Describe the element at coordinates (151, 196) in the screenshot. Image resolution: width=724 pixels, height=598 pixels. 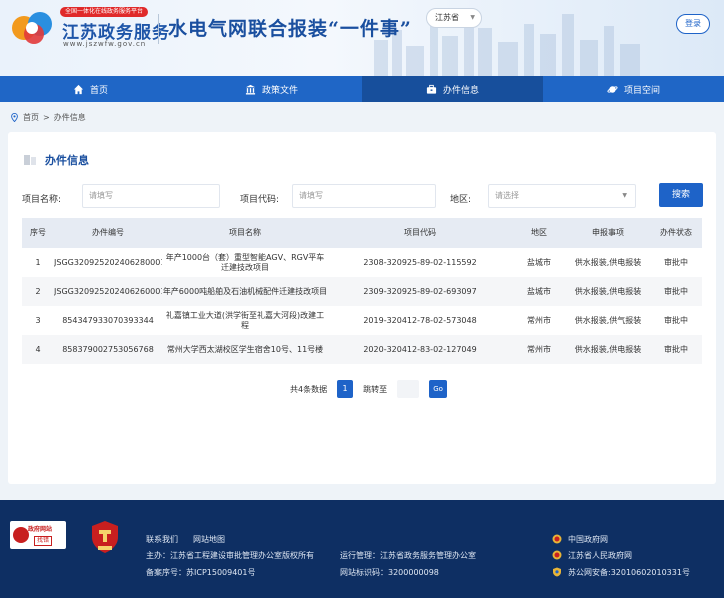
I see `project-name-input: 请填写` at that location.